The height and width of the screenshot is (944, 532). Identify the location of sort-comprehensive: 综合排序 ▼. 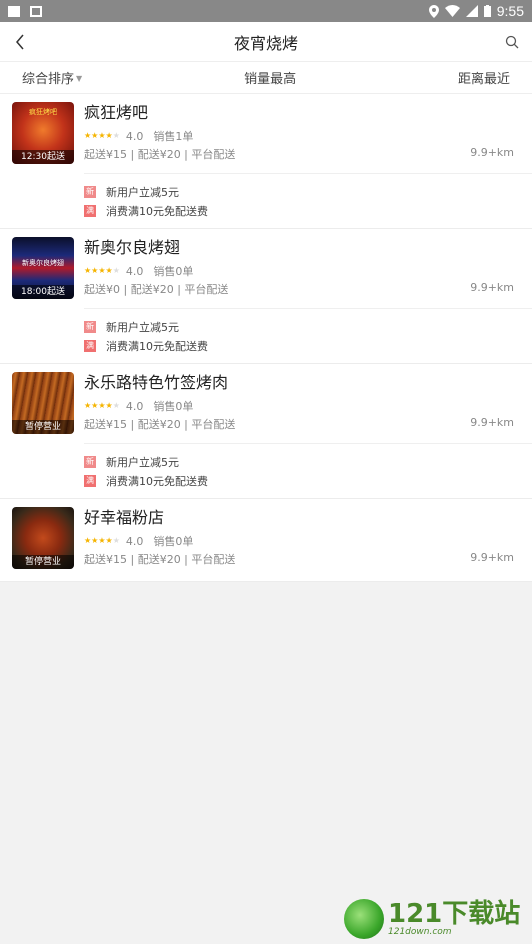
(52, 77).